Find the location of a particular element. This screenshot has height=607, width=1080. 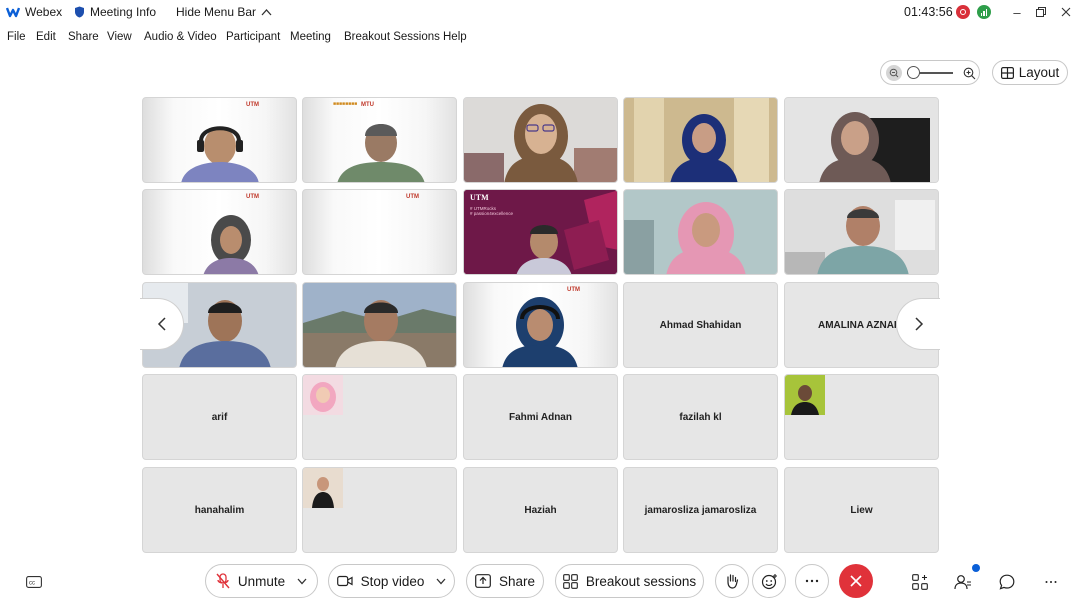

participant-tile: jamarosliza jamarosliza is located at coordinates (700, 510).